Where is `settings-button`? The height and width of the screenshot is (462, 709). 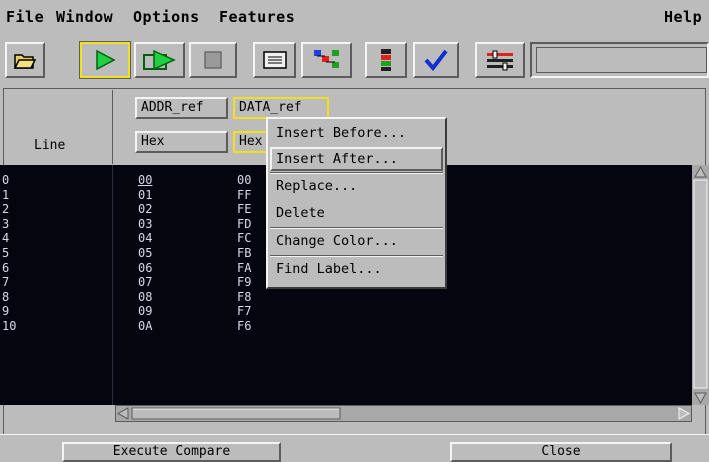
settings-button is located at coordinates (500, 60).